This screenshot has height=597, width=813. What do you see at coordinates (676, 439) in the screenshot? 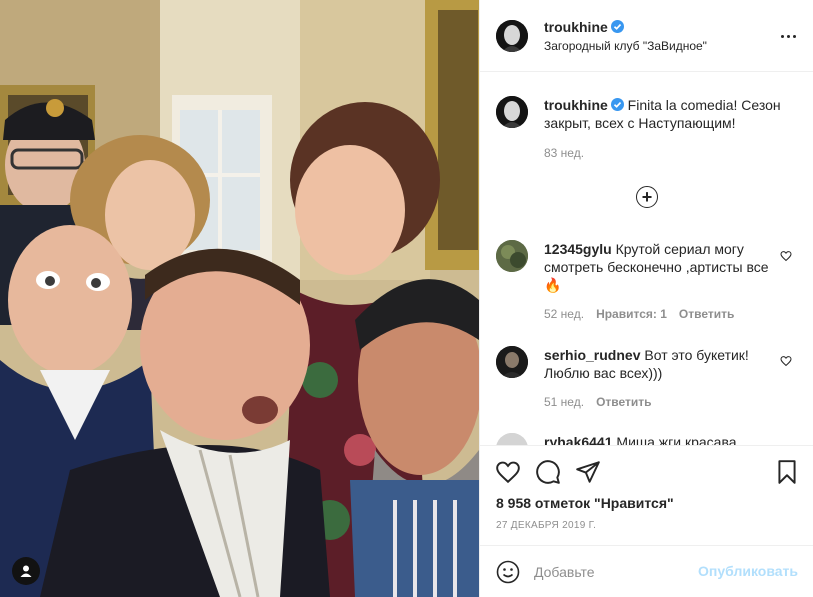
I see `comment-body: Миша жги красава` at bounding box center [676, 439].